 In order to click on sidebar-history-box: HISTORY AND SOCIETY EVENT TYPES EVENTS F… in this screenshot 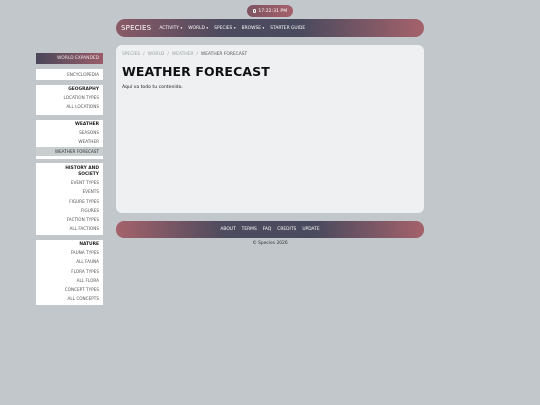, I will do `click(69, 199)`.